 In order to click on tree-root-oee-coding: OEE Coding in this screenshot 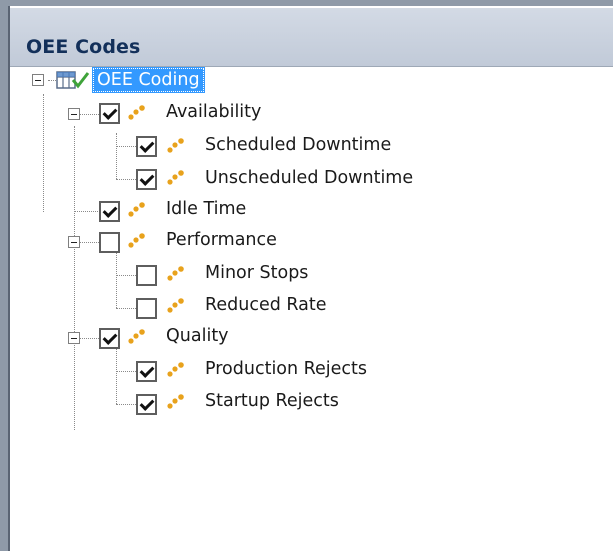, I will do `click(148, 80)`.